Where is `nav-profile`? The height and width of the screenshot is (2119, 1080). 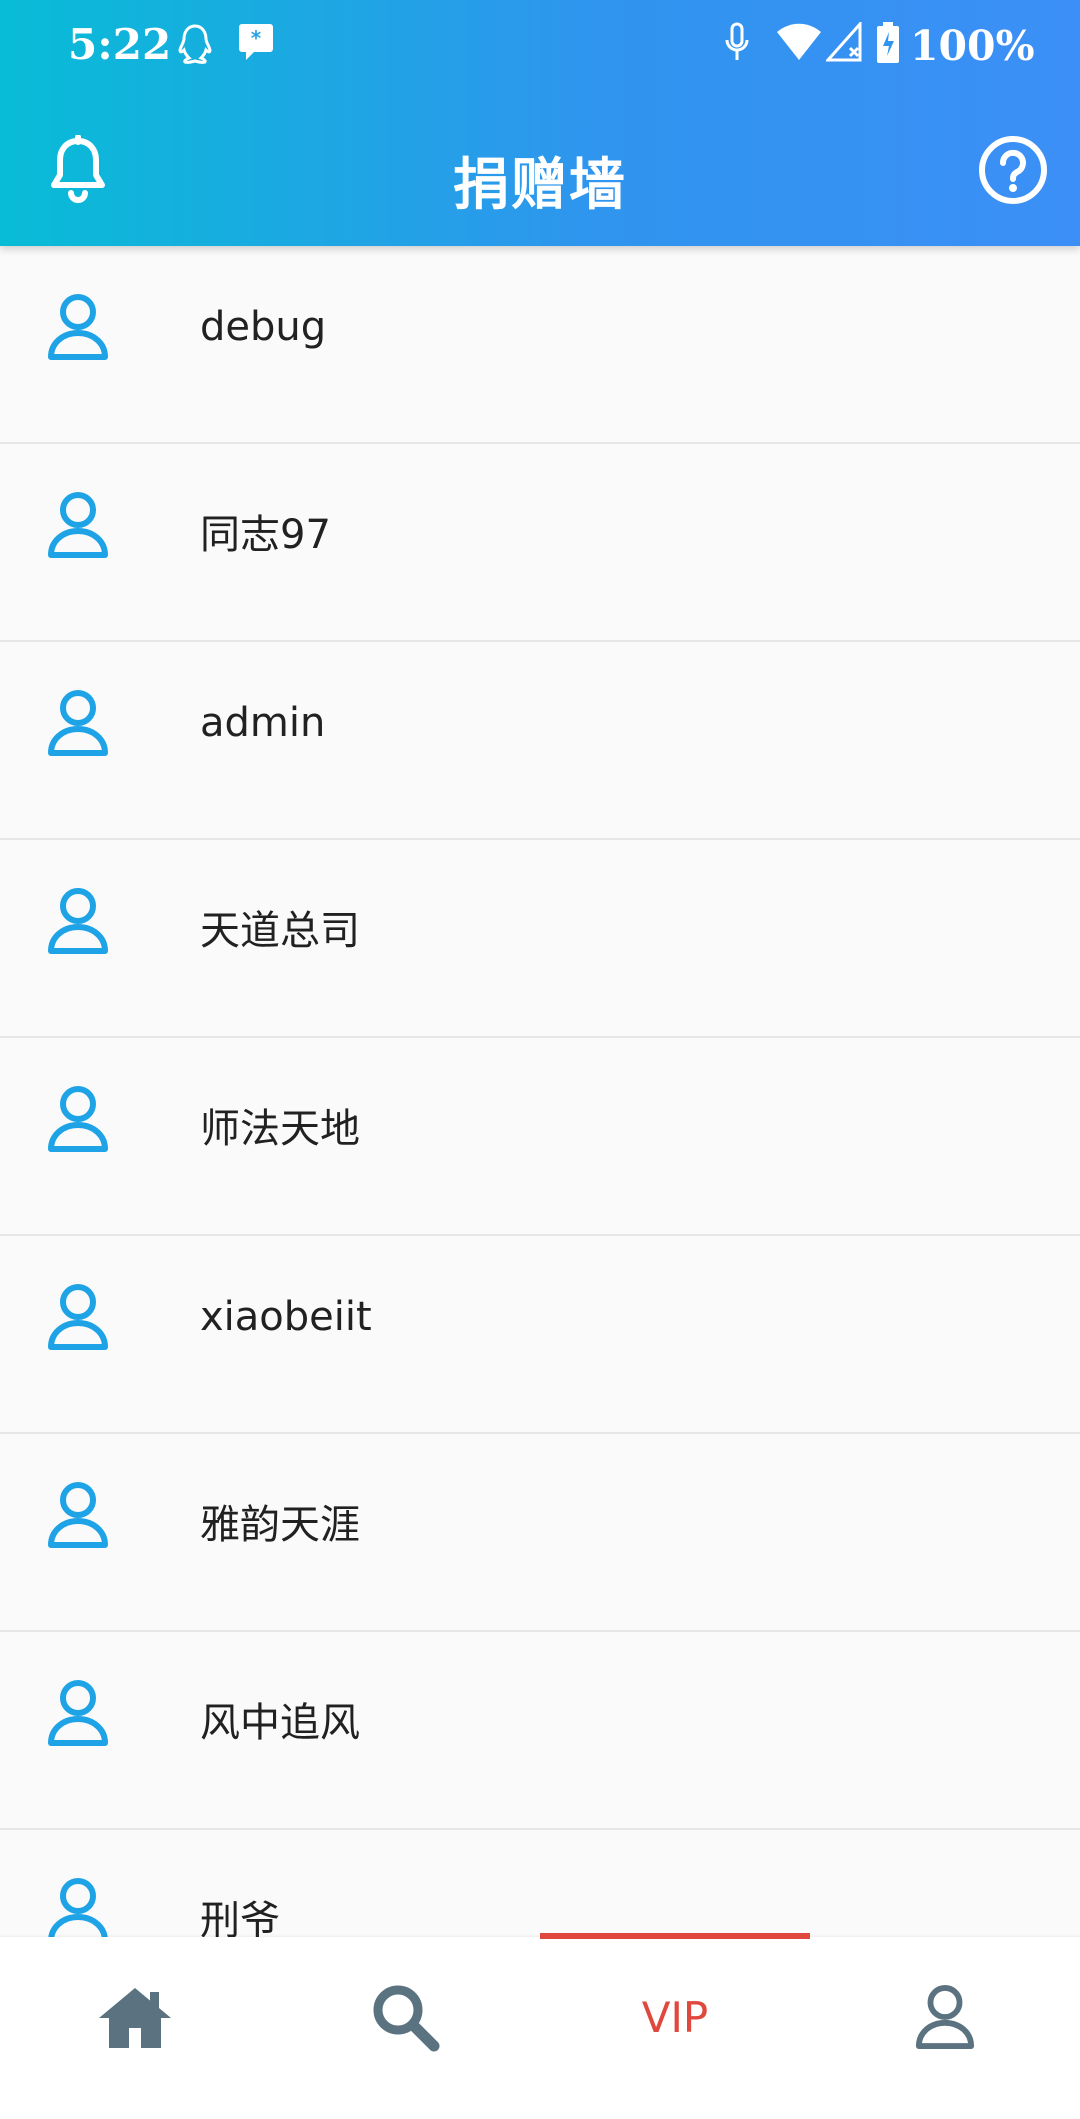
nav-profile is located at coordinates (945, 2017).